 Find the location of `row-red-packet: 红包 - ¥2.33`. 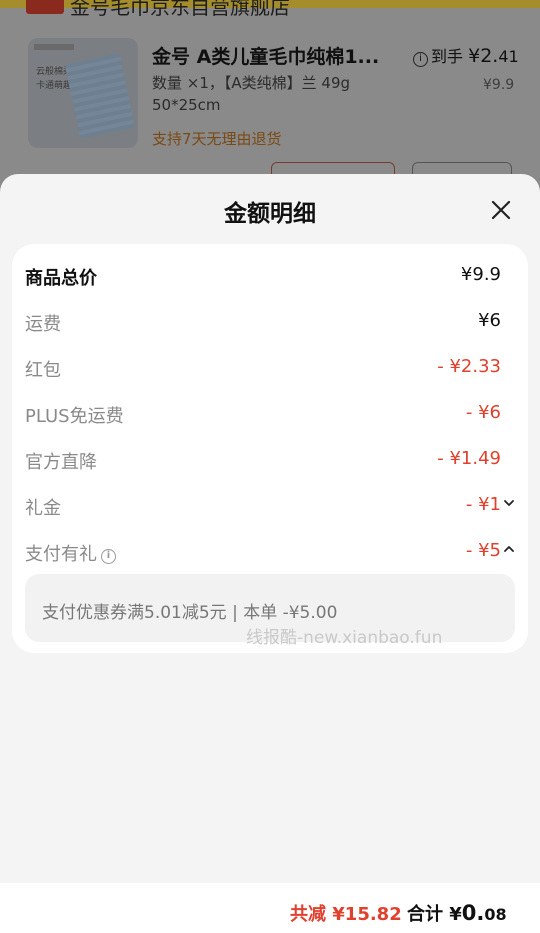

row-red-packet: 红包 - ¥2.33 is located at coordinates (263, 369).